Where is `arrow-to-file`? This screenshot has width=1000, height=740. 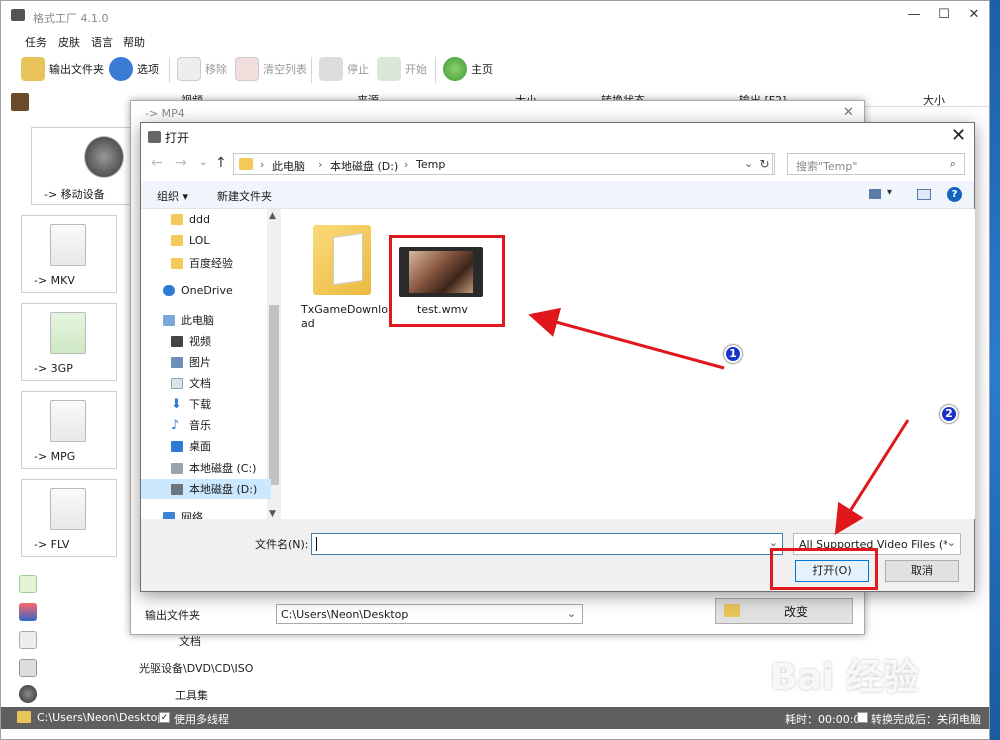 arrow-to-file is located at coordinates (626, 338).